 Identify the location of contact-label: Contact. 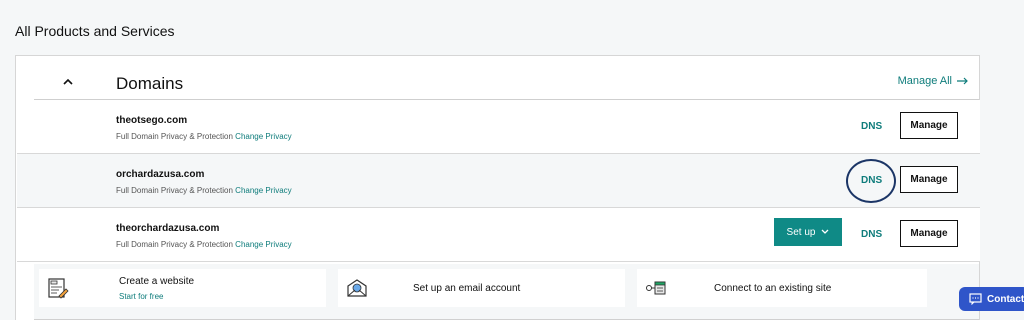
(1005, 299).